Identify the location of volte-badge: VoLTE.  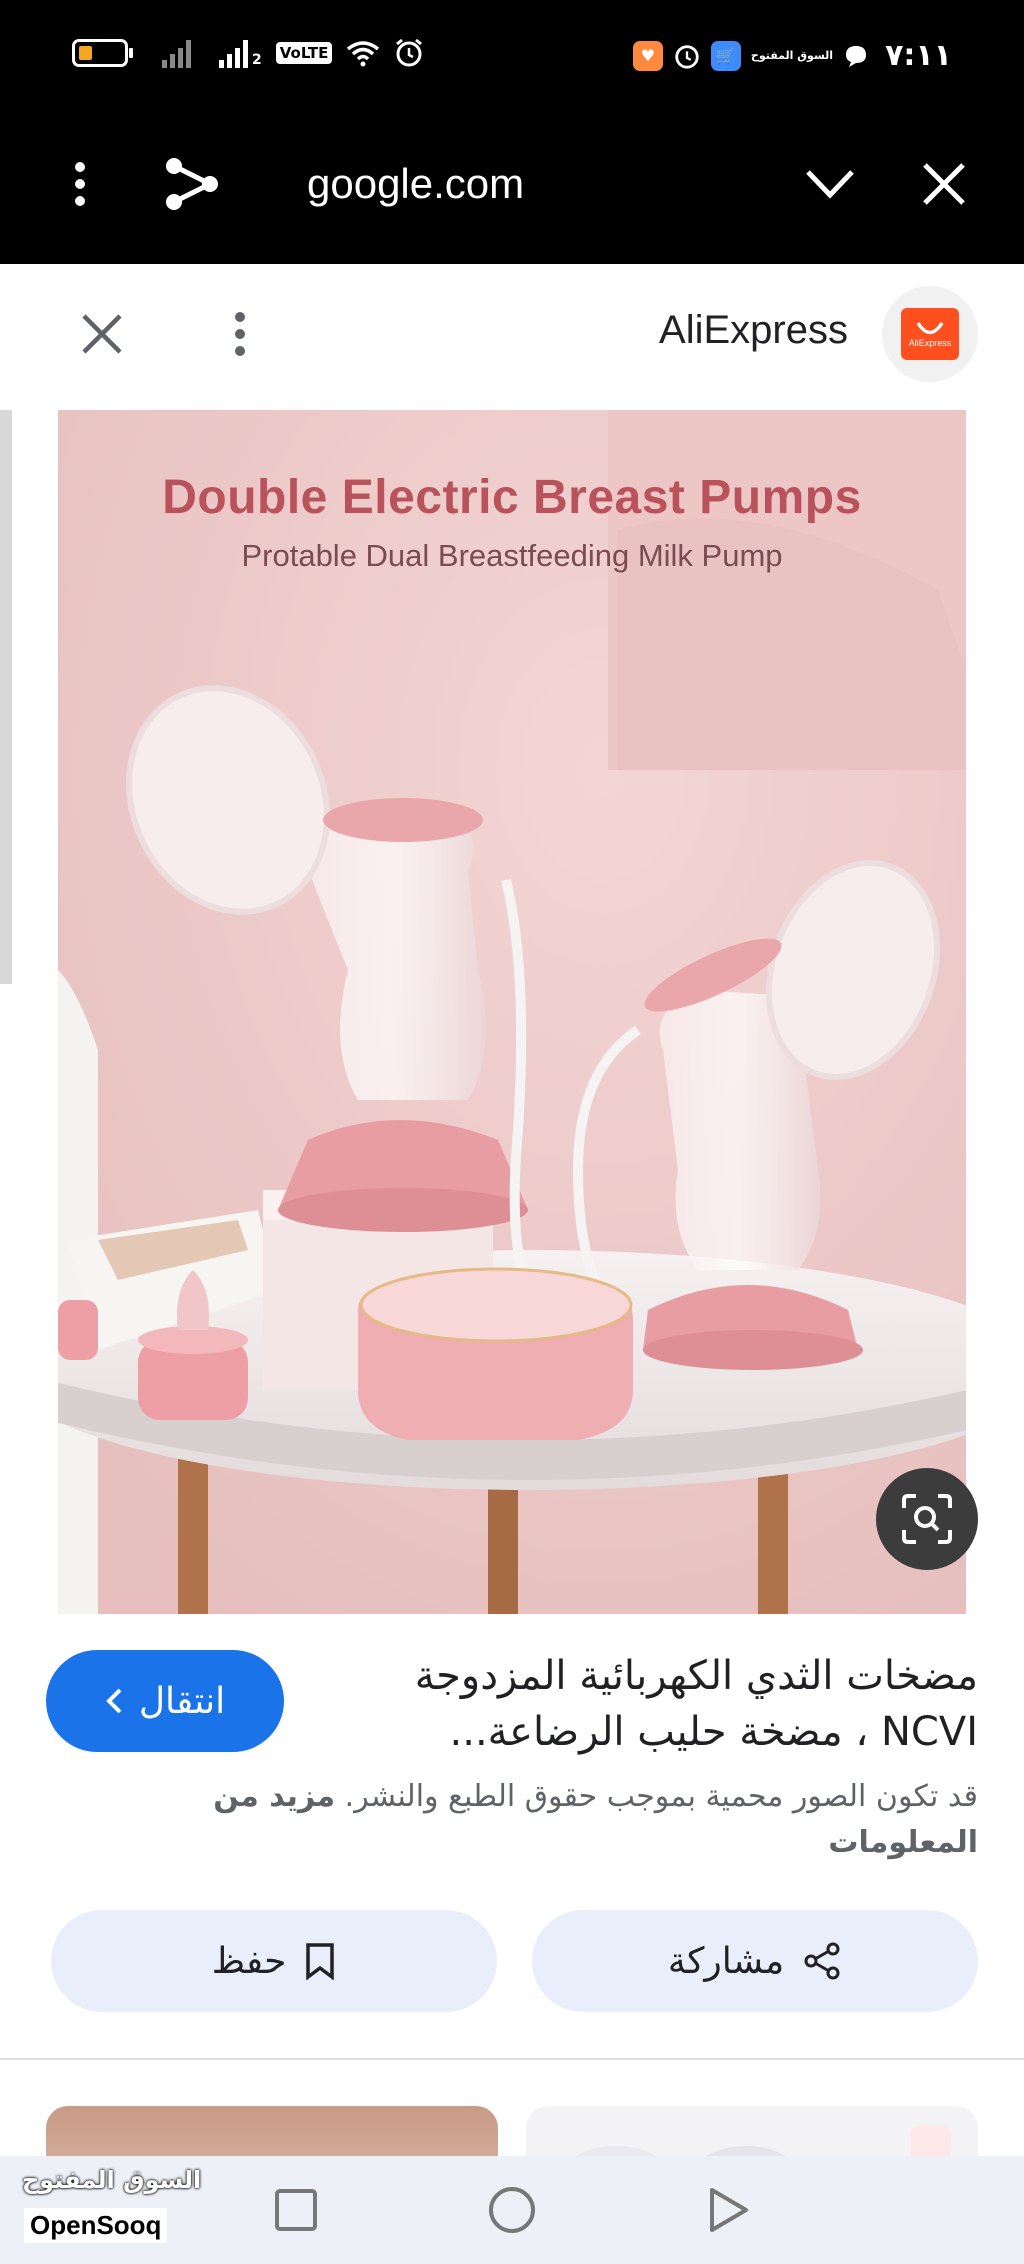
(304, 53).